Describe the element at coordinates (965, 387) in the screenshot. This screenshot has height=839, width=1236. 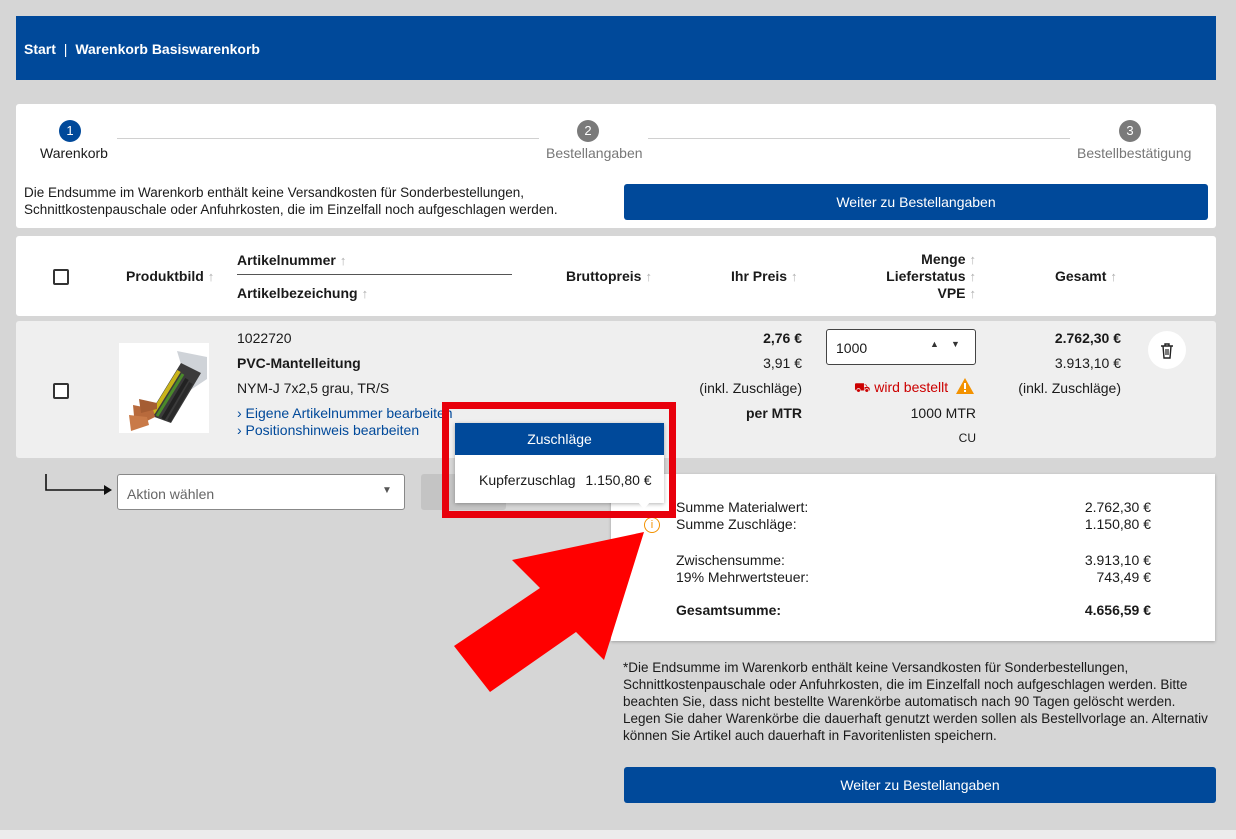
I see `warning-icon` at that location.